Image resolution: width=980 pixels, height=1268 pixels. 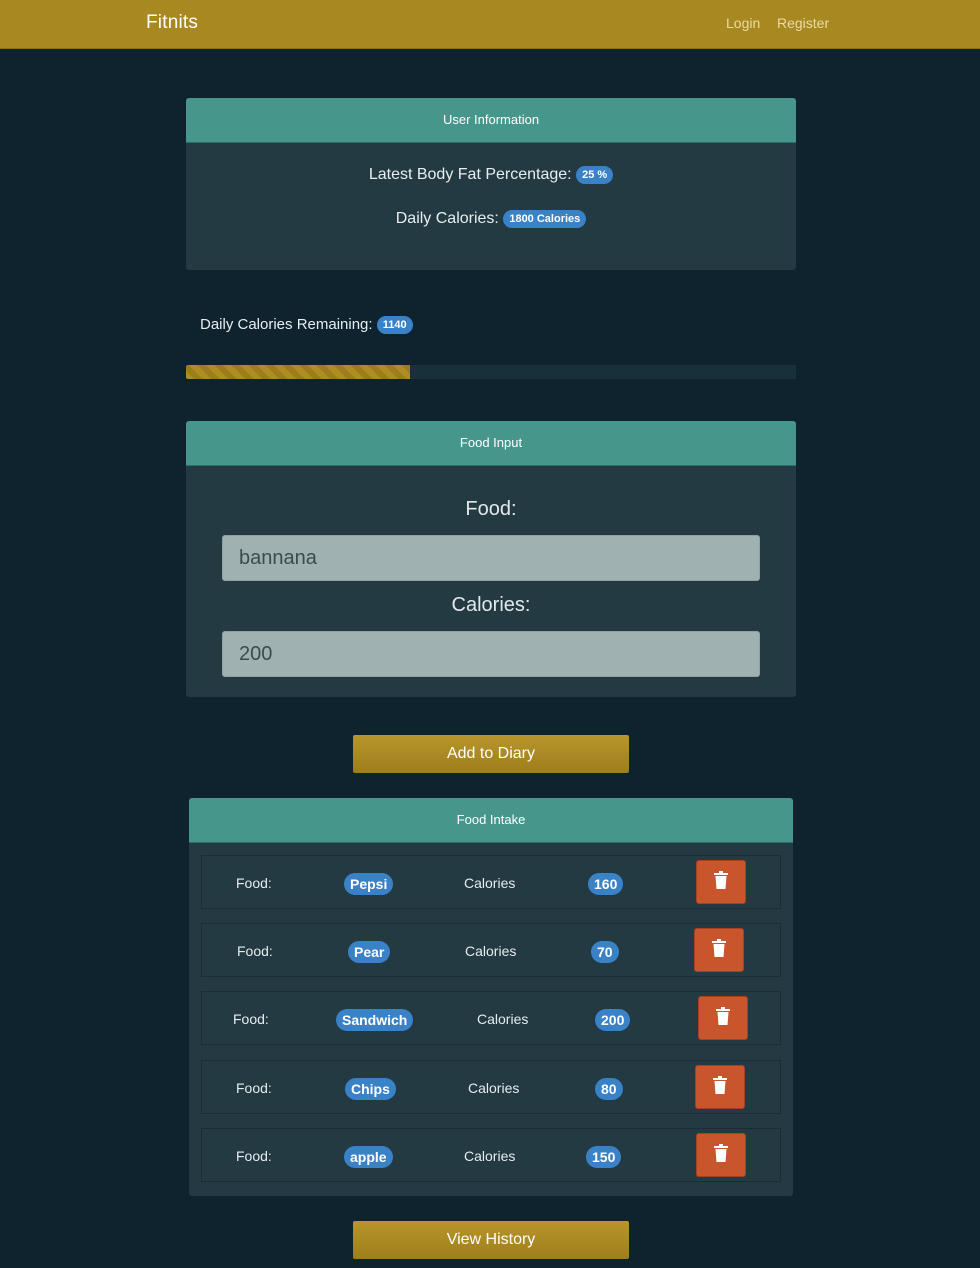 I want to click on daily-calories-badge: 1800 Calories, so click(x=545, y=219).